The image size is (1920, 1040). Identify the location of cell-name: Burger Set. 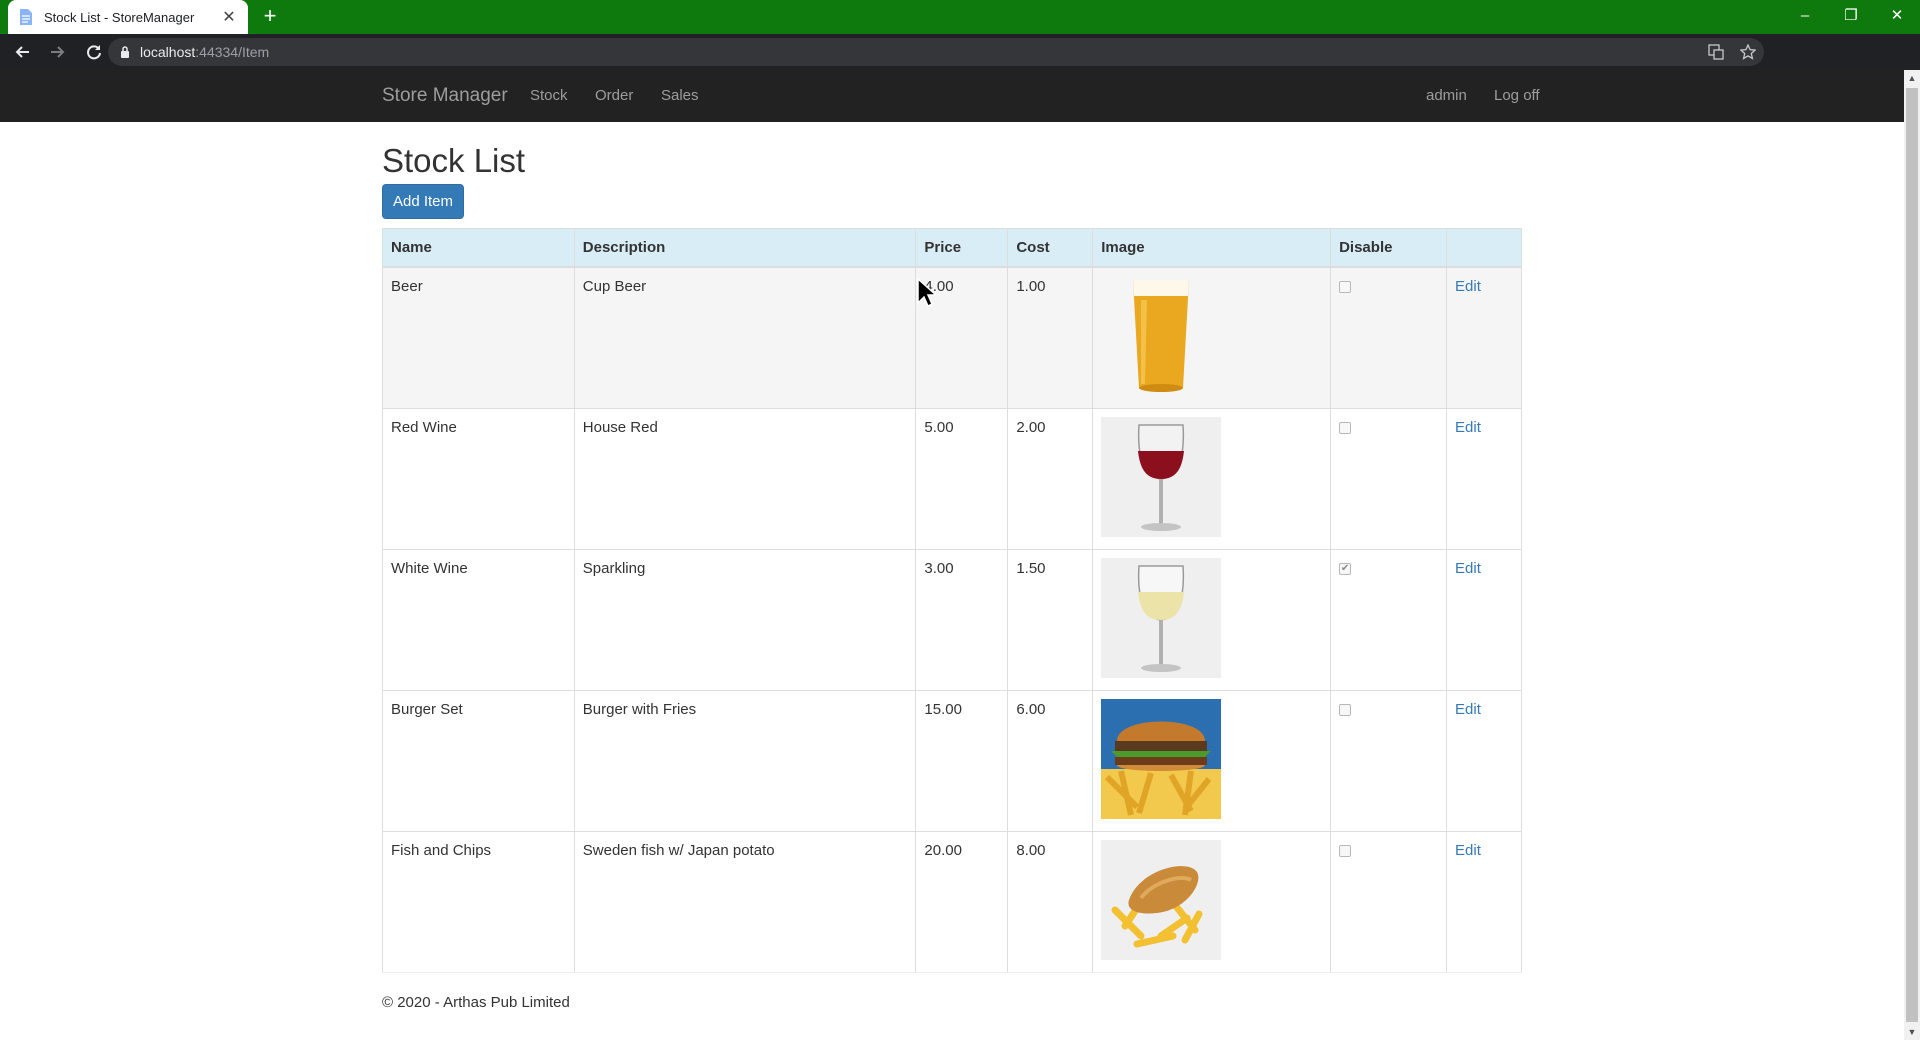
(478, 760).